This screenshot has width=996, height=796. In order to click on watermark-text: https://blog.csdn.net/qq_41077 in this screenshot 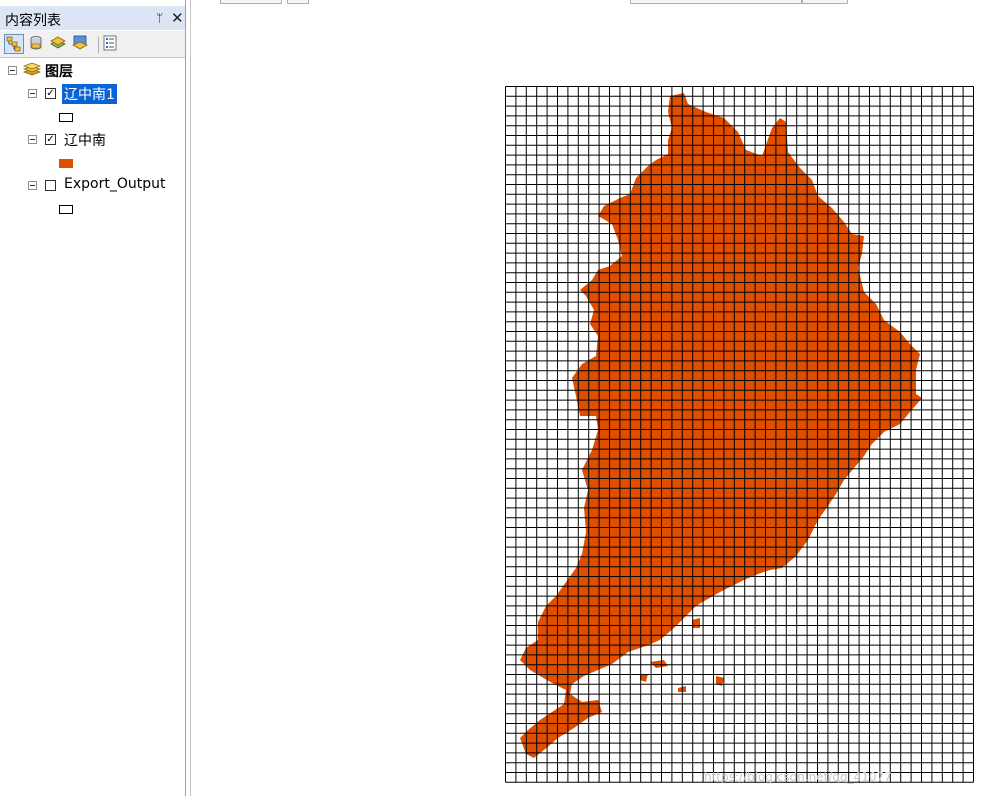, I will do `click(798, 777)`.